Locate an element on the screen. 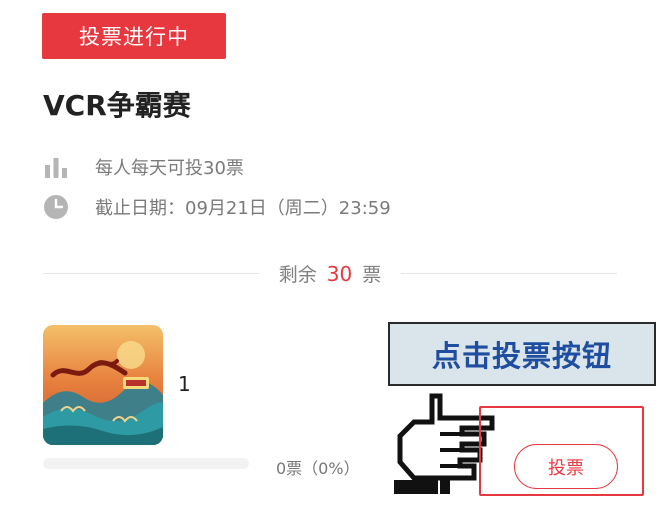 The height and width of the screenshot is (512, 669). divider-line-right is located at coordinates (509, 273).